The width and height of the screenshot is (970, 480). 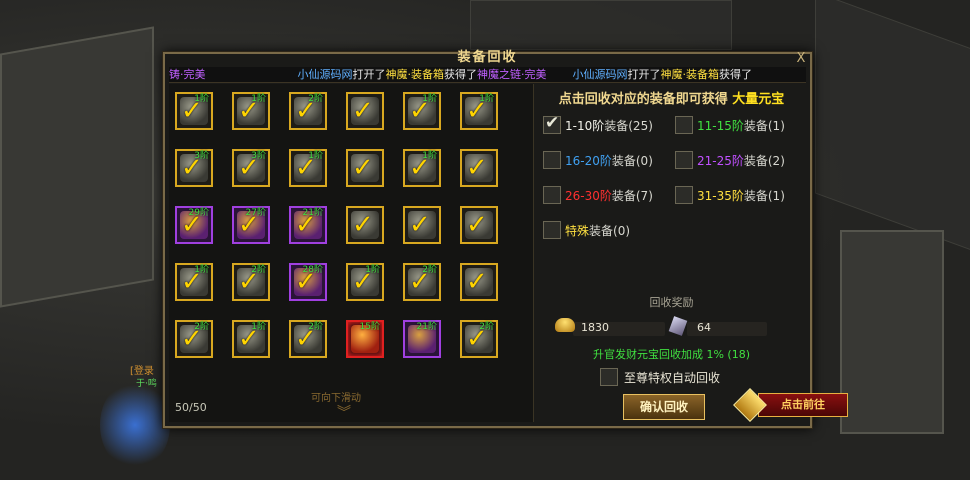 I want to click on tier-option: 26-30阶装备(7), so click(x=598, y=195).